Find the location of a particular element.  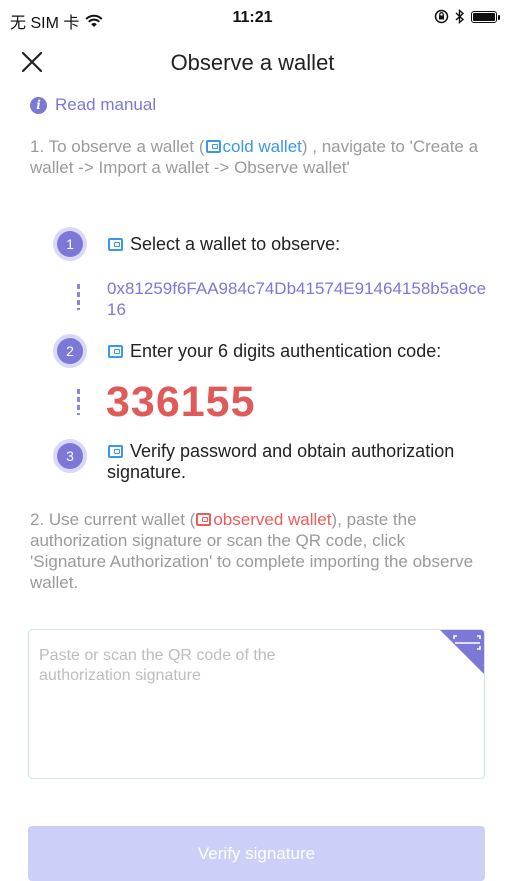

authentication-code: 336155 is located at coordinates (181, 402).